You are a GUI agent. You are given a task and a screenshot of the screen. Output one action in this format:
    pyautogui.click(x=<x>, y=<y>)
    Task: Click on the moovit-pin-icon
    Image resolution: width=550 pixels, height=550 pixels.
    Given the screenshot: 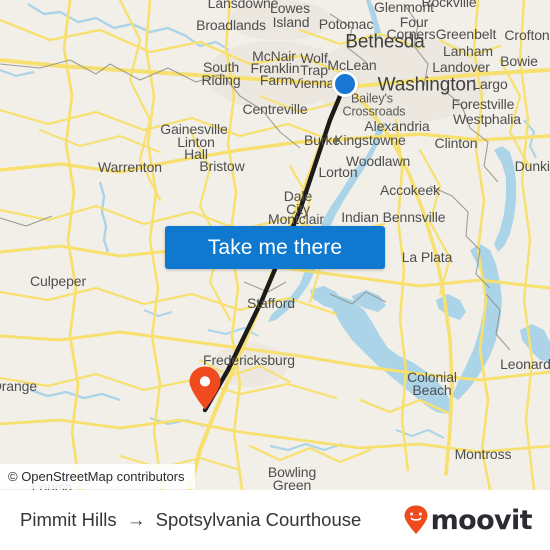 What is the action you would take?
    pyautogui.click(x=416, y=519)
    